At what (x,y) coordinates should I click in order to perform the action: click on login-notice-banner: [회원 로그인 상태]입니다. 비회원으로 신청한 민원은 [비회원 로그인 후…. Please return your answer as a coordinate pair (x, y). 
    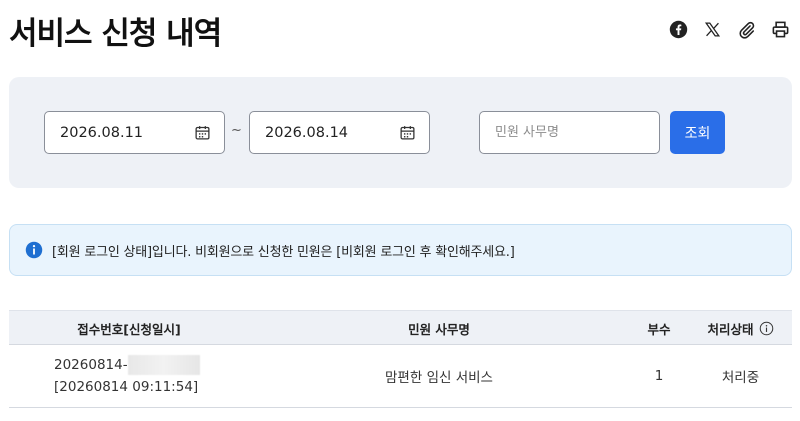
    Looking at the image, I should click on (400, 250).